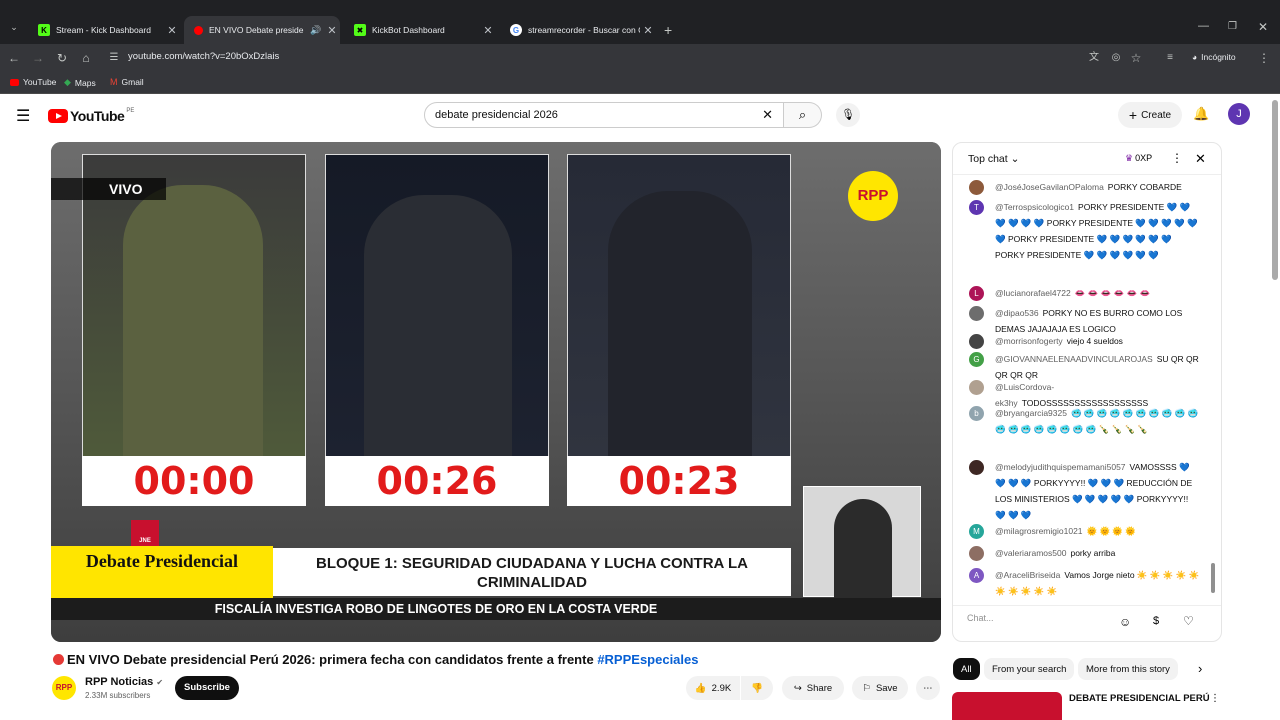 The height and width of the screenshot is (720, 1280). I want to click on notifications-bell-icon: 🔔, so click(1201, 114).